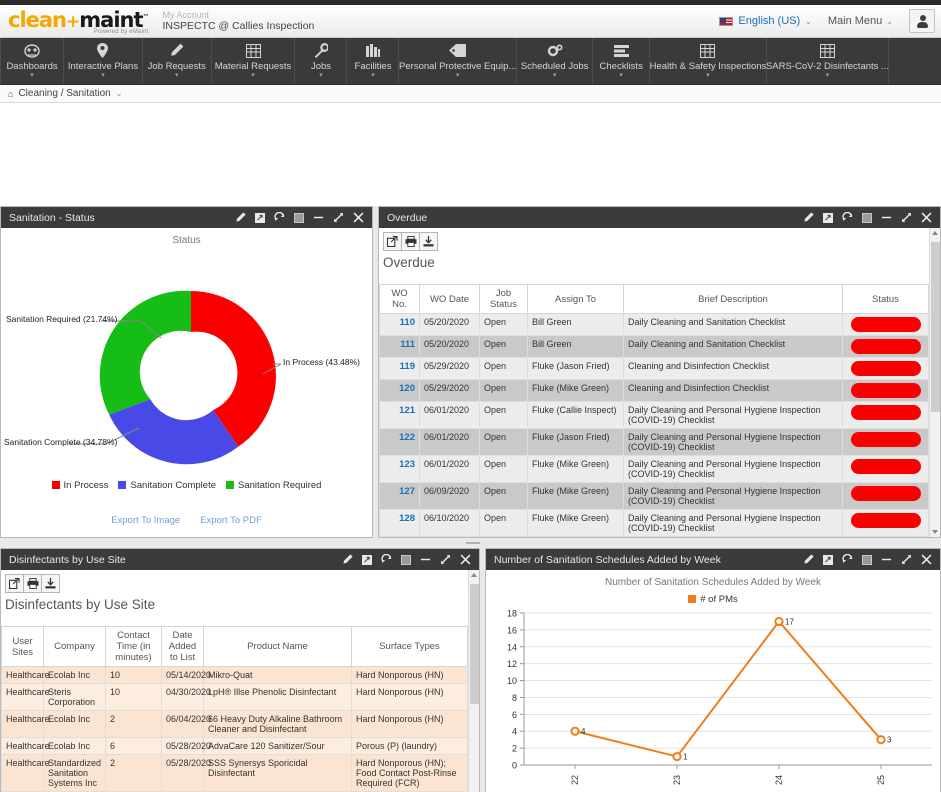 The height and width of the screenshot is (792, 941). What do you see at coordinates (273, 485) in the screenshot?
I see `legend-item: Sanitation Required` at bounding box center [273, 485].